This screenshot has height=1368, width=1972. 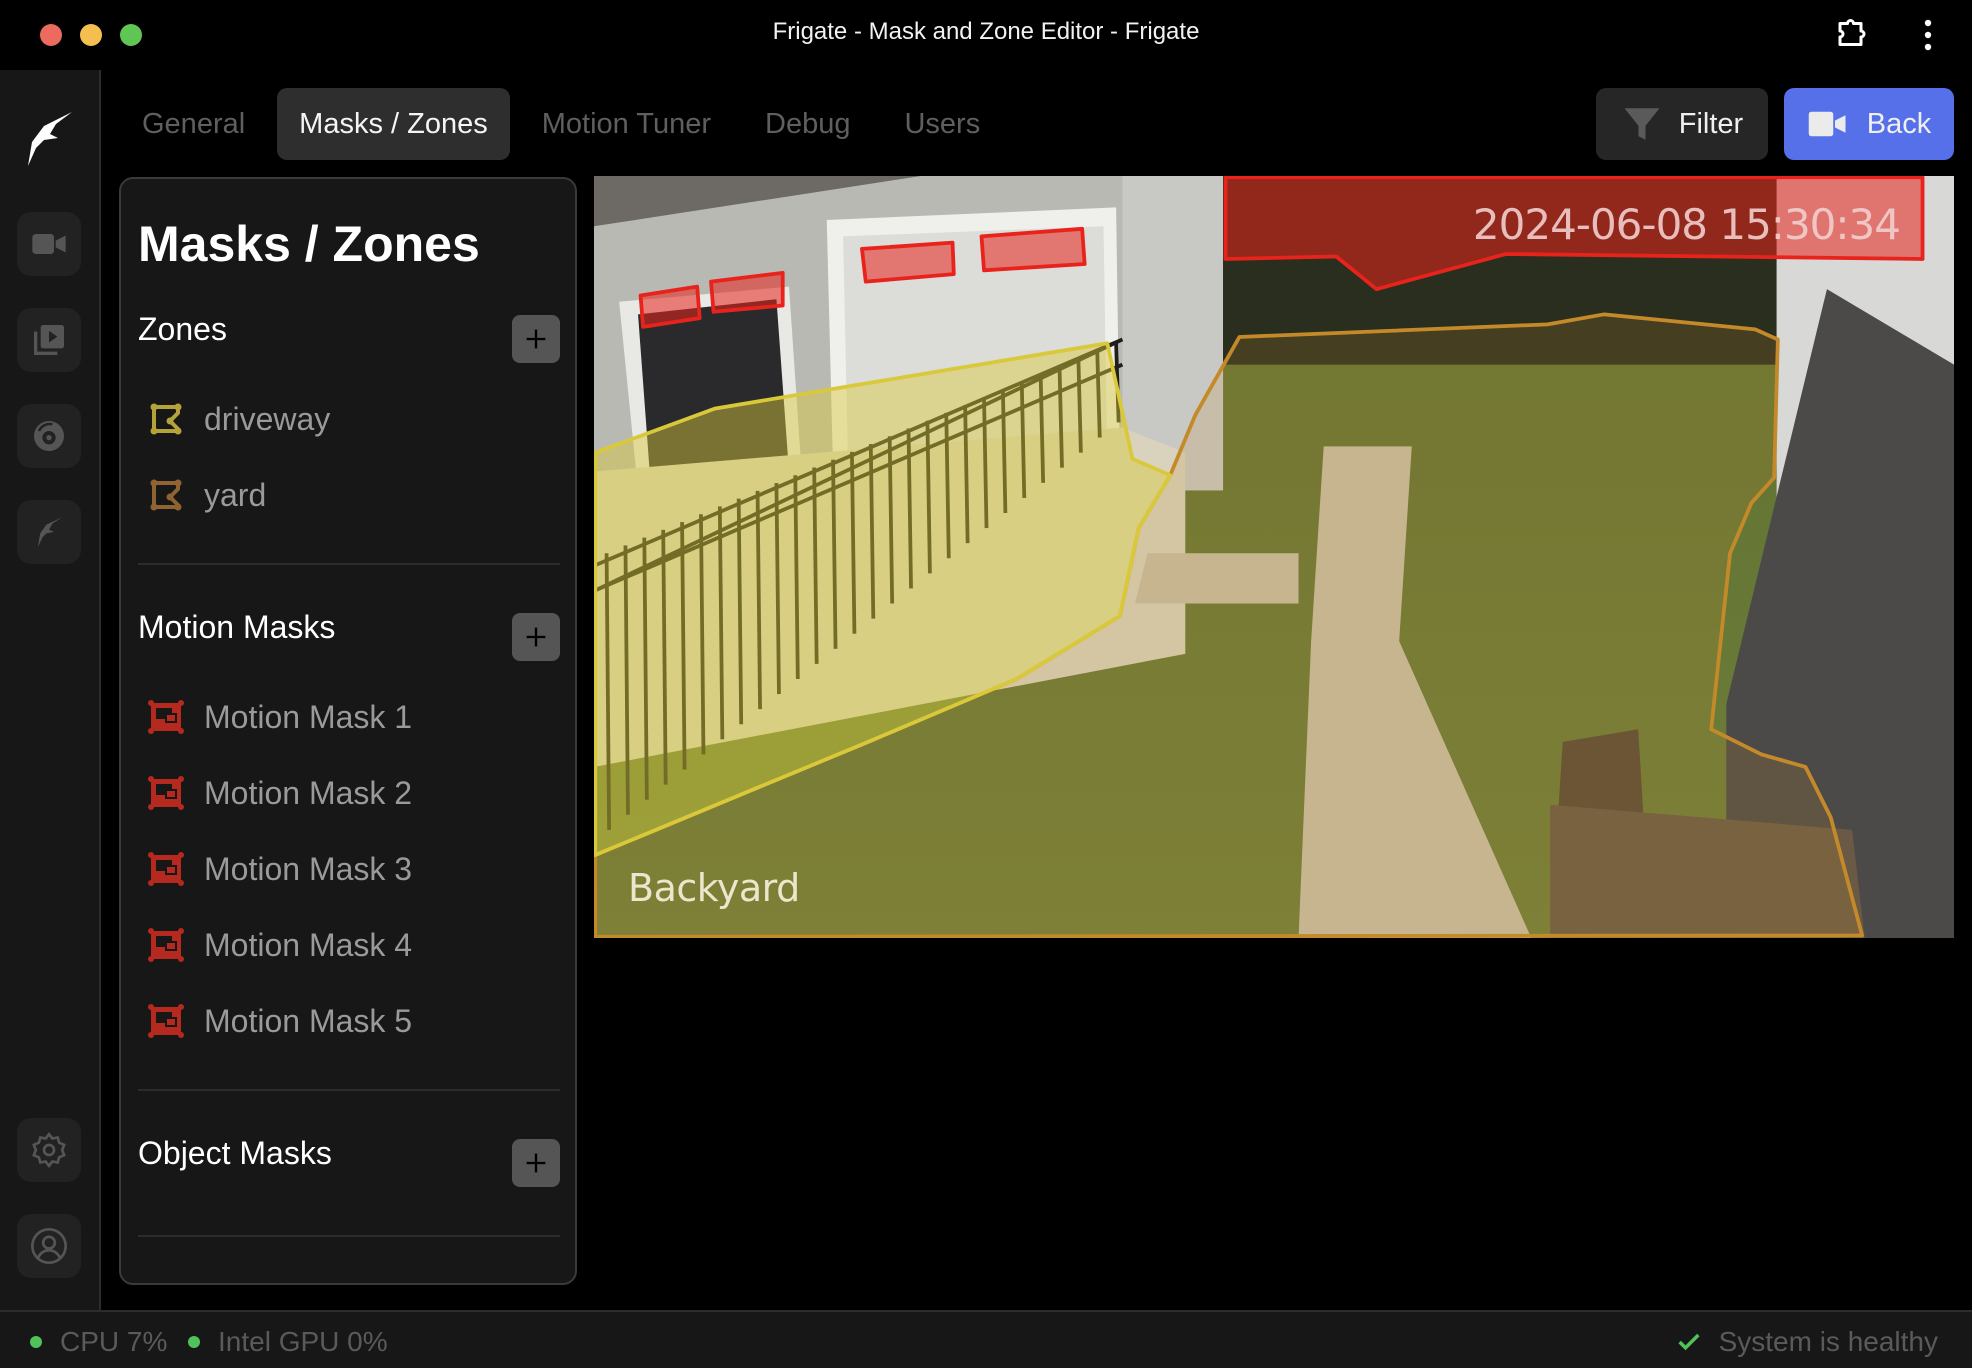 I want to click on gpu-usage: Intel GPU 0%, so click(x=303, y=1341).